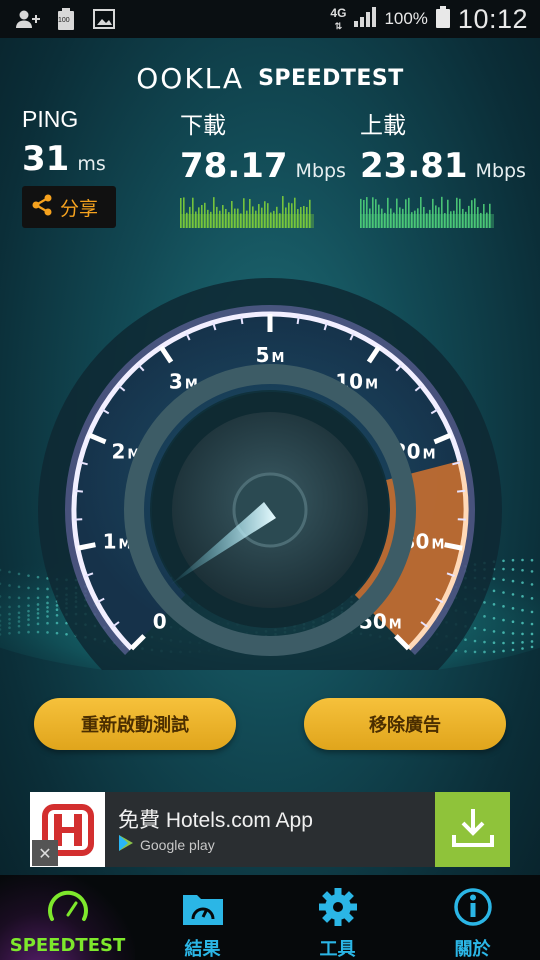 This screenshot has height=960, width=540. I want to click on play-store-icon, so click(126, 845).